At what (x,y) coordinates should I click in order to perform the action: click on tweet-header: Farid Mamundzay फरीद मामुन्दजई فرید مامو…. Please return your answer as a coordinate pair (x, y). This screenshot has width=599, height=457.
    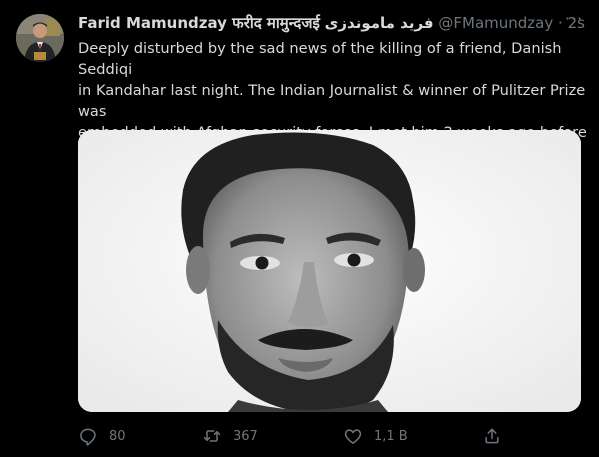
    Looking at the image, I should click on (331, 23).